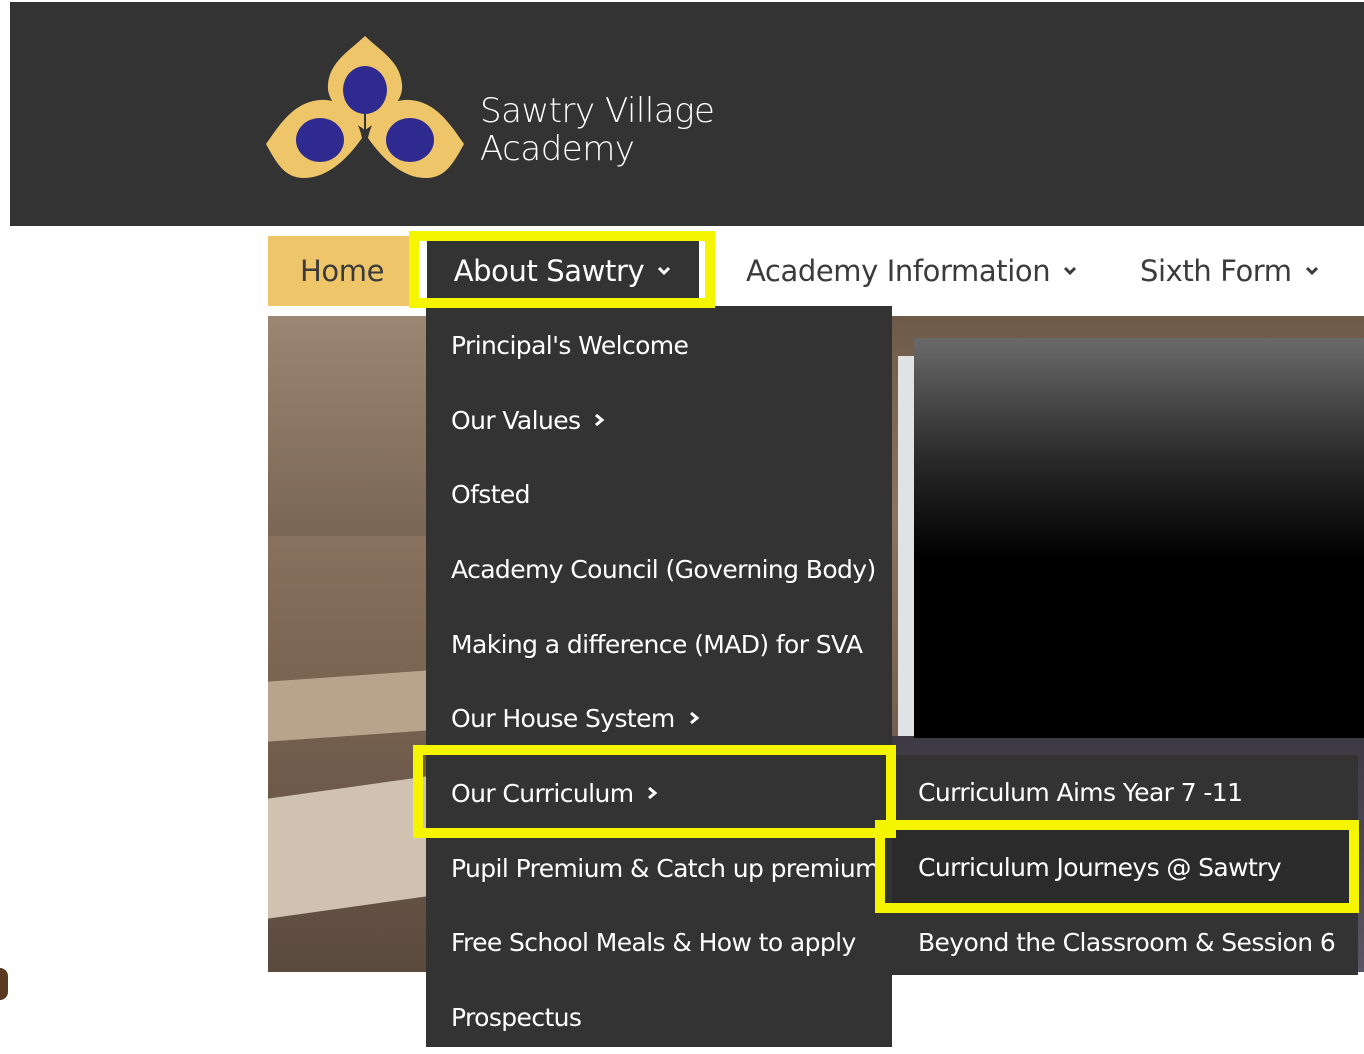 The width and height of the screenshot is (1364, 1054). I want to click on menu-item-ofsted: Ofsted, so click(659, 494).